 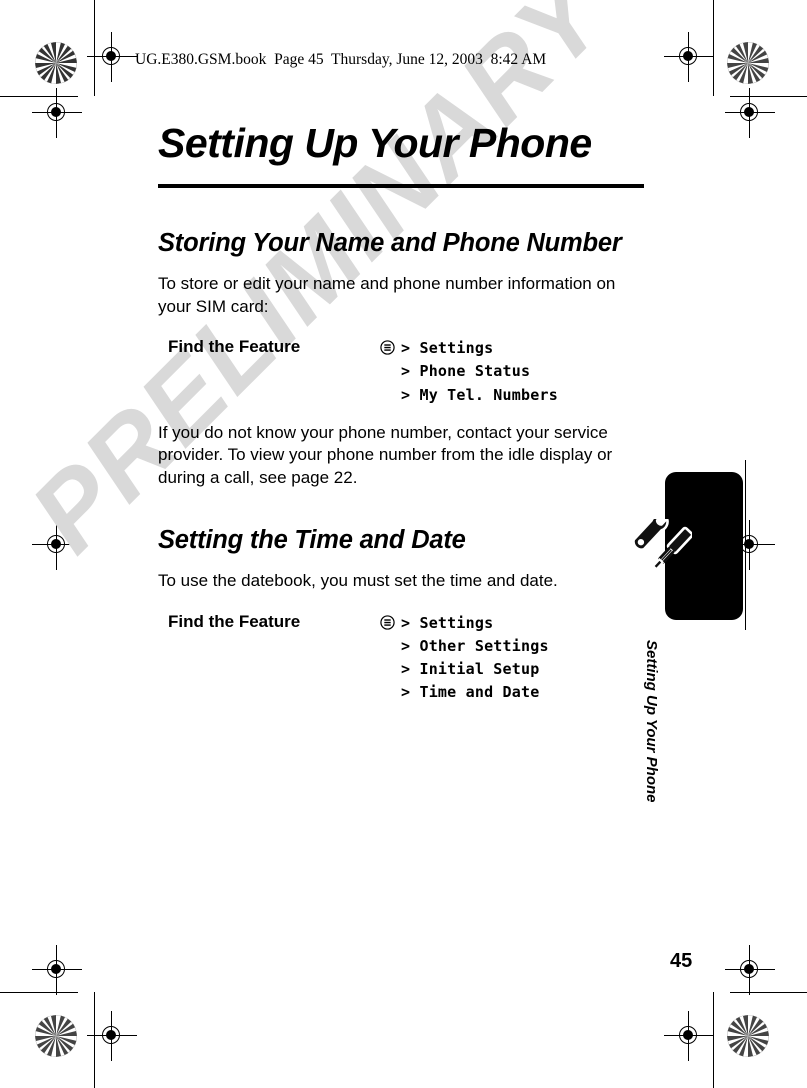 I want to click on registration-mark-lower-right, so click(x=750, y=970).